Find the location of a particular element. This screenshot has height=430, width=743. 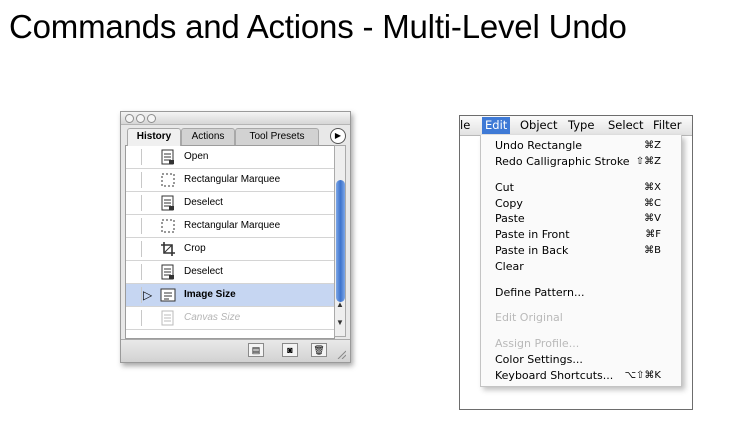

history-item-label: Canvas Size is located at coordinates (212, 317).